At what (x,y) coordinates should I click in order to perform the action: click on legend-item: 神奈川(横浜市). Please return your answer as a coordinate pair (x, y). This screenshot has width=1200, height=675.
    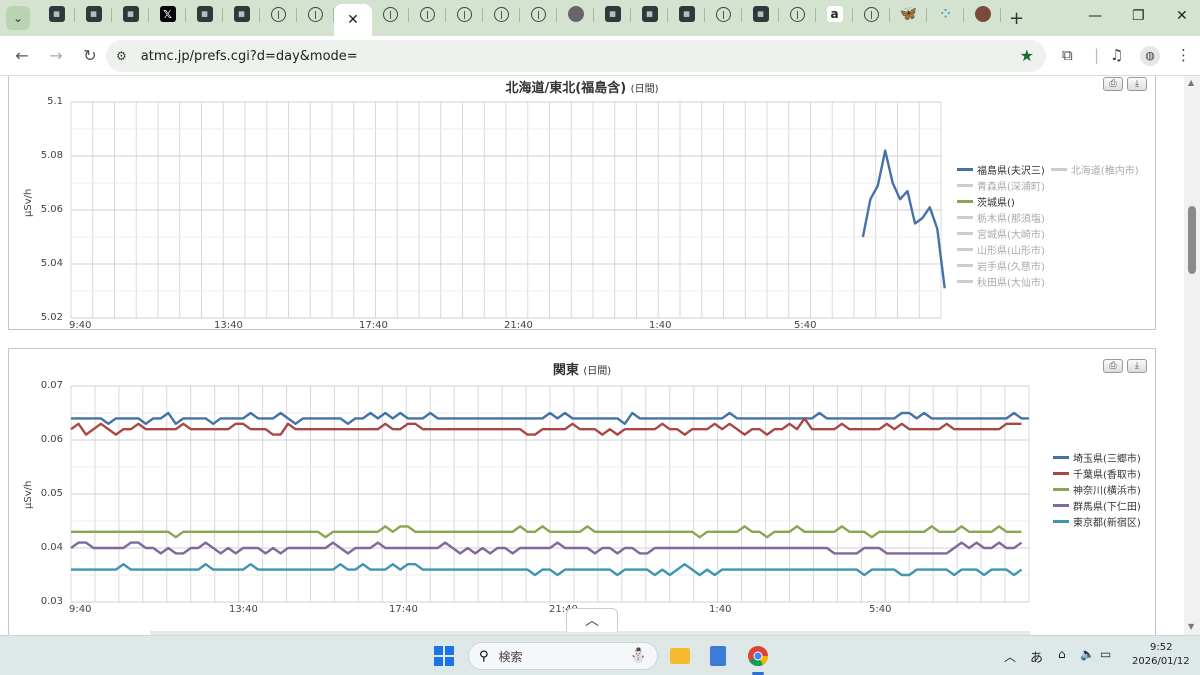
    Looking at the image, I should click on (1097, 489).